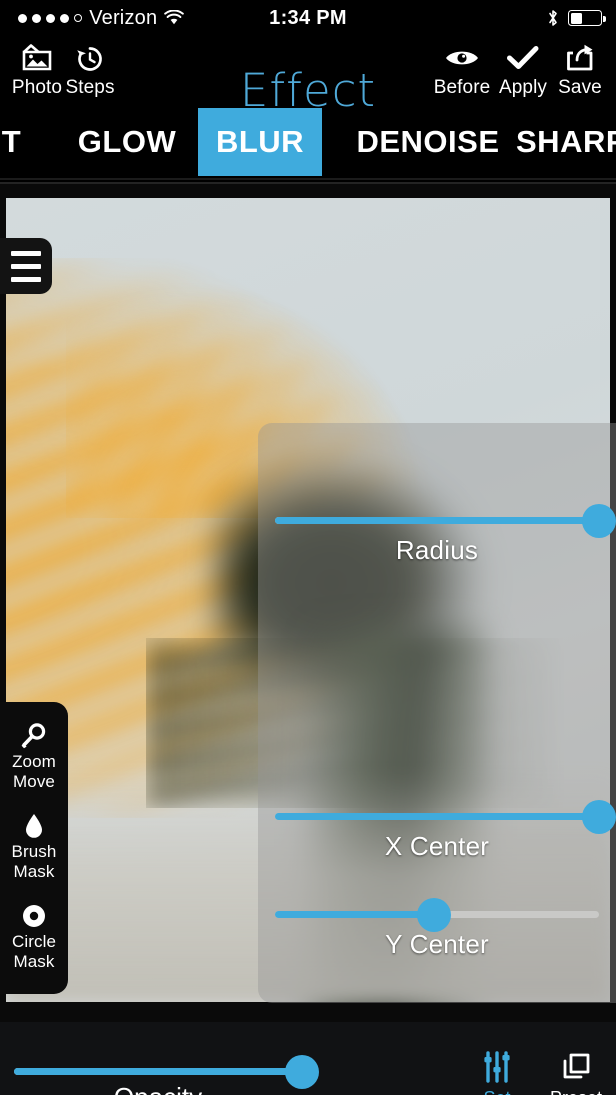 The image size is (616, 1095). What do you see at coordinates (462, 58) in the screenshot?
I see `eye-icon` at bounding box center [462, 58].